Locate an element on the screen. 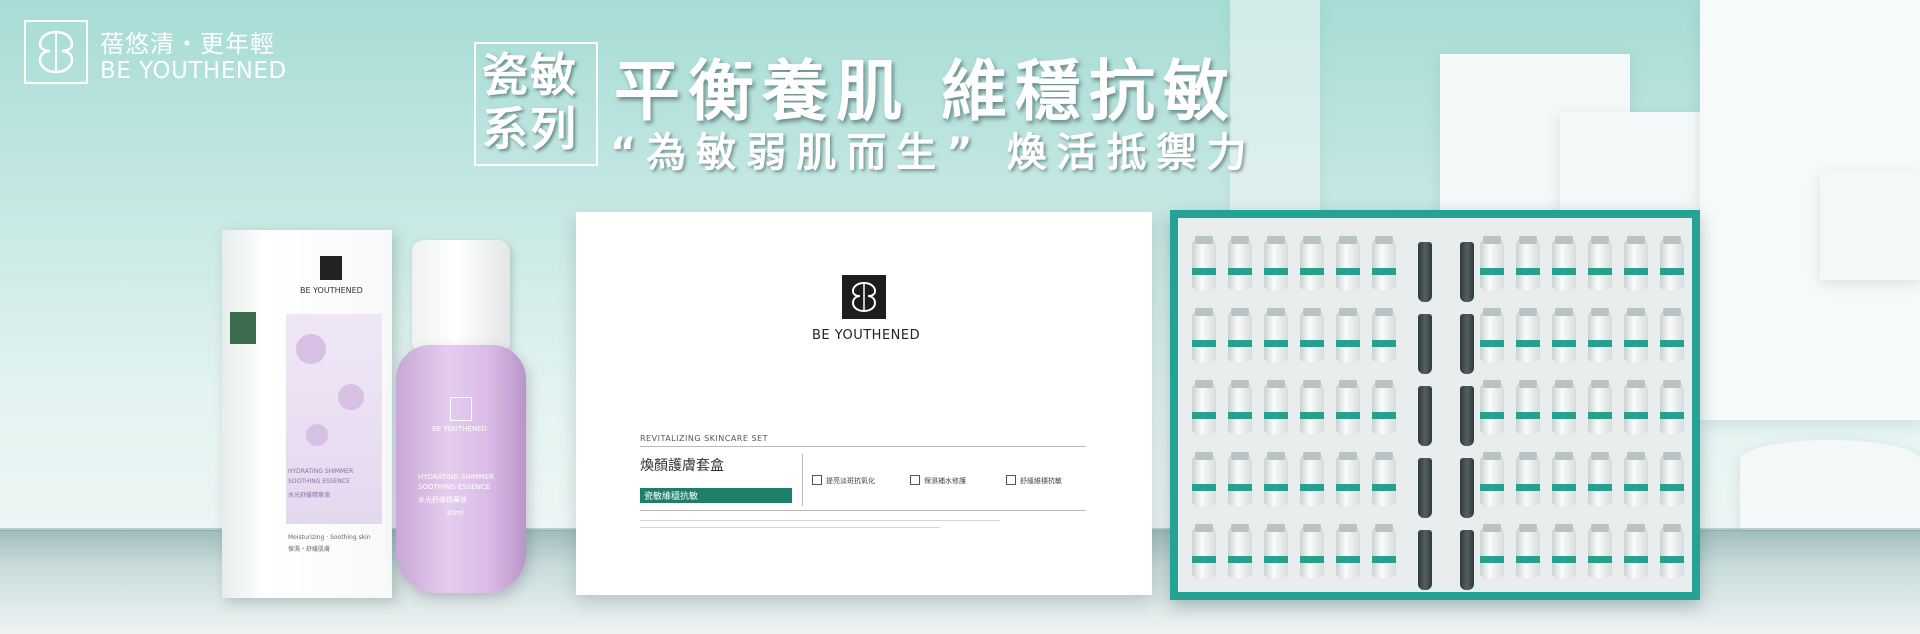  bottle-name-en-1: HYDRATING SHIMMER is located at coordinates (456, 477).